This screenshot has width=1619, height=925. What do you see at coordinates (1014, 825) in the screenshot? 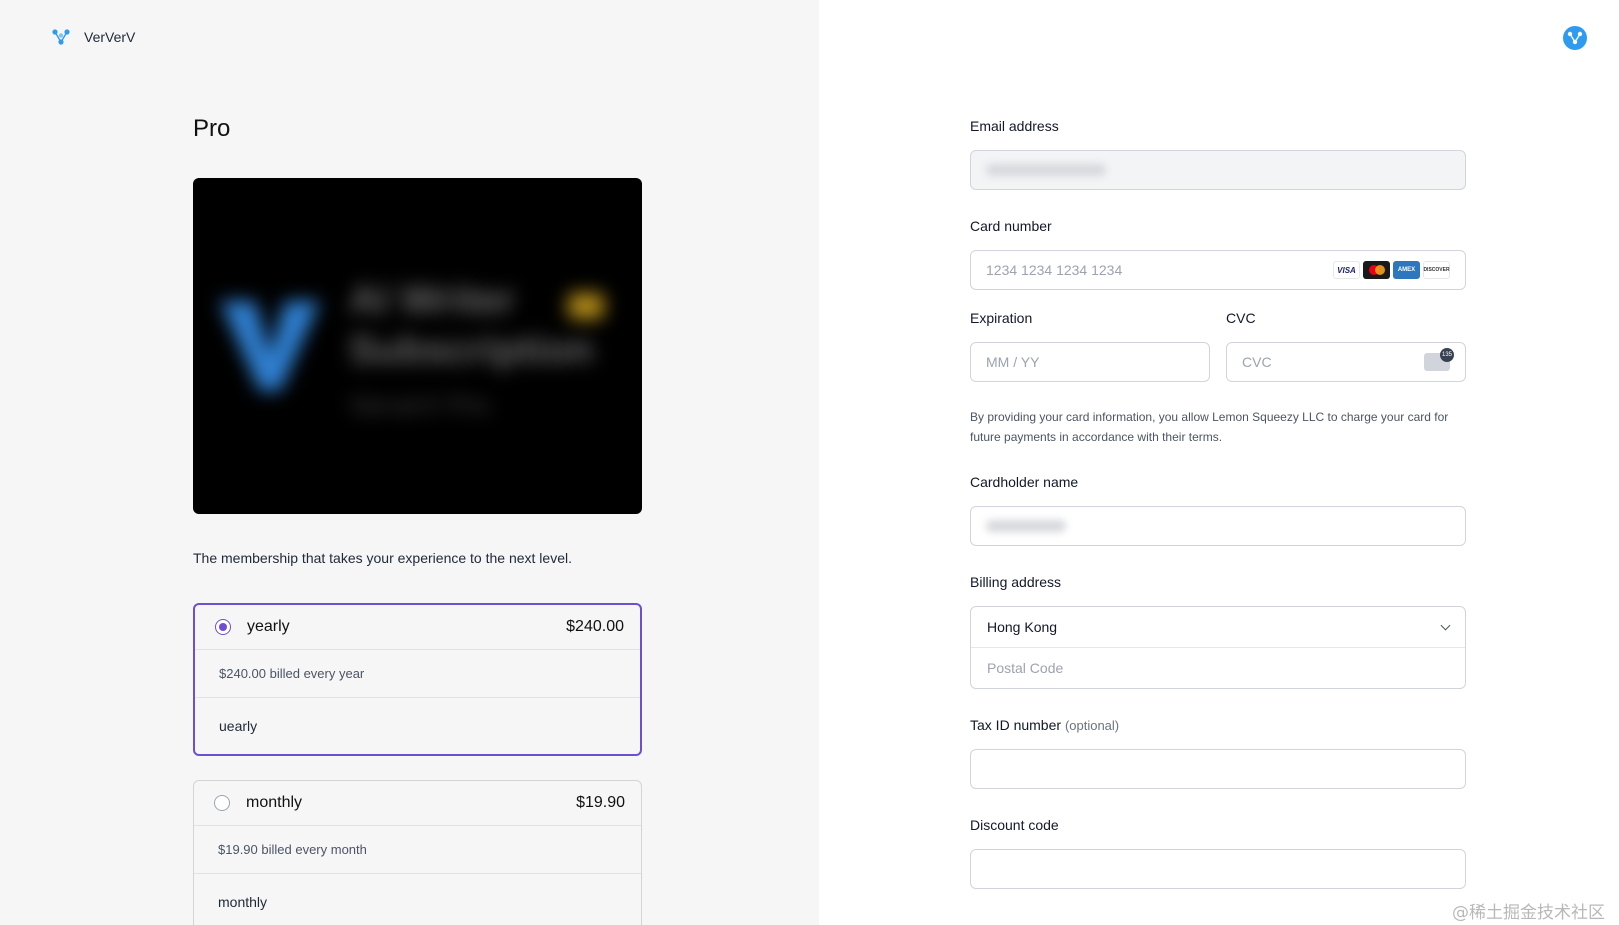
I see `discount-code-label: Discount code` at bounding box center [1014, 825].